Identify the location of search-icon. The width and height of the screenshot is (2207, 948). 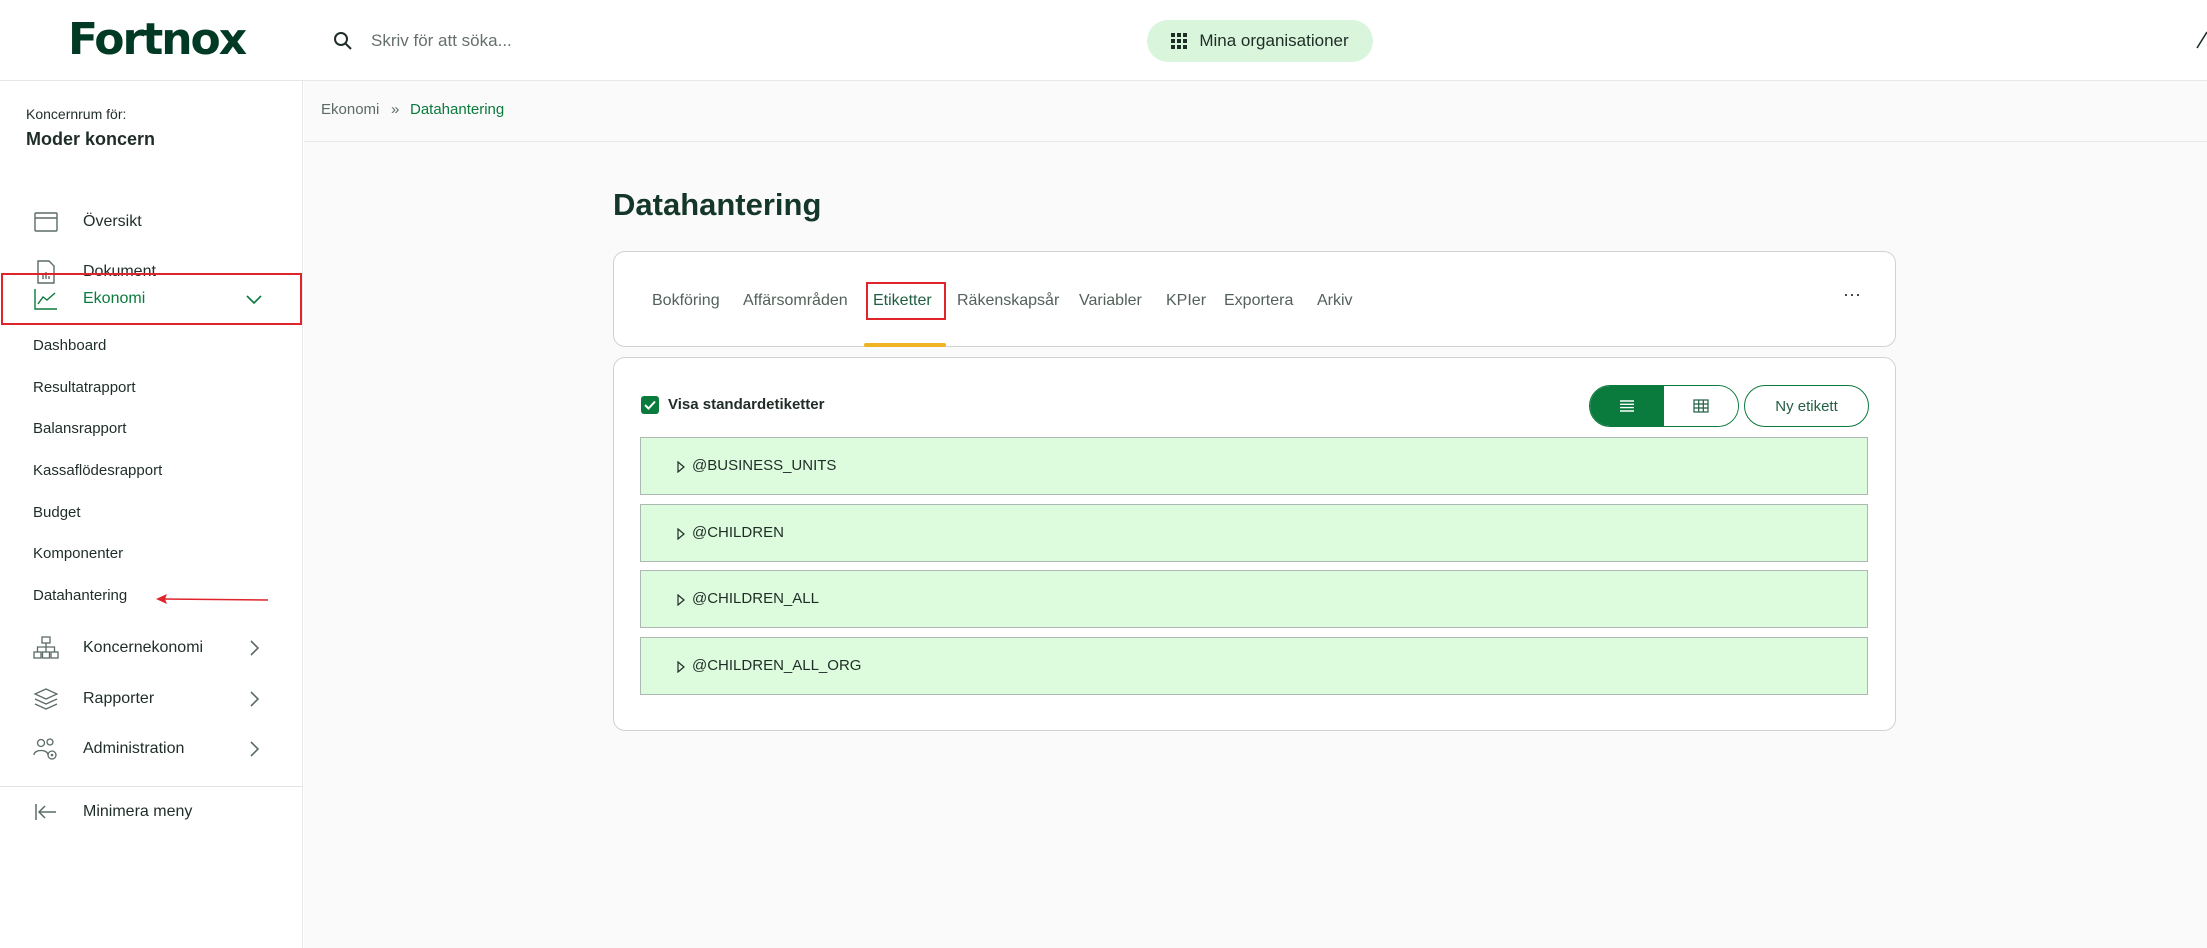
(343, 41).